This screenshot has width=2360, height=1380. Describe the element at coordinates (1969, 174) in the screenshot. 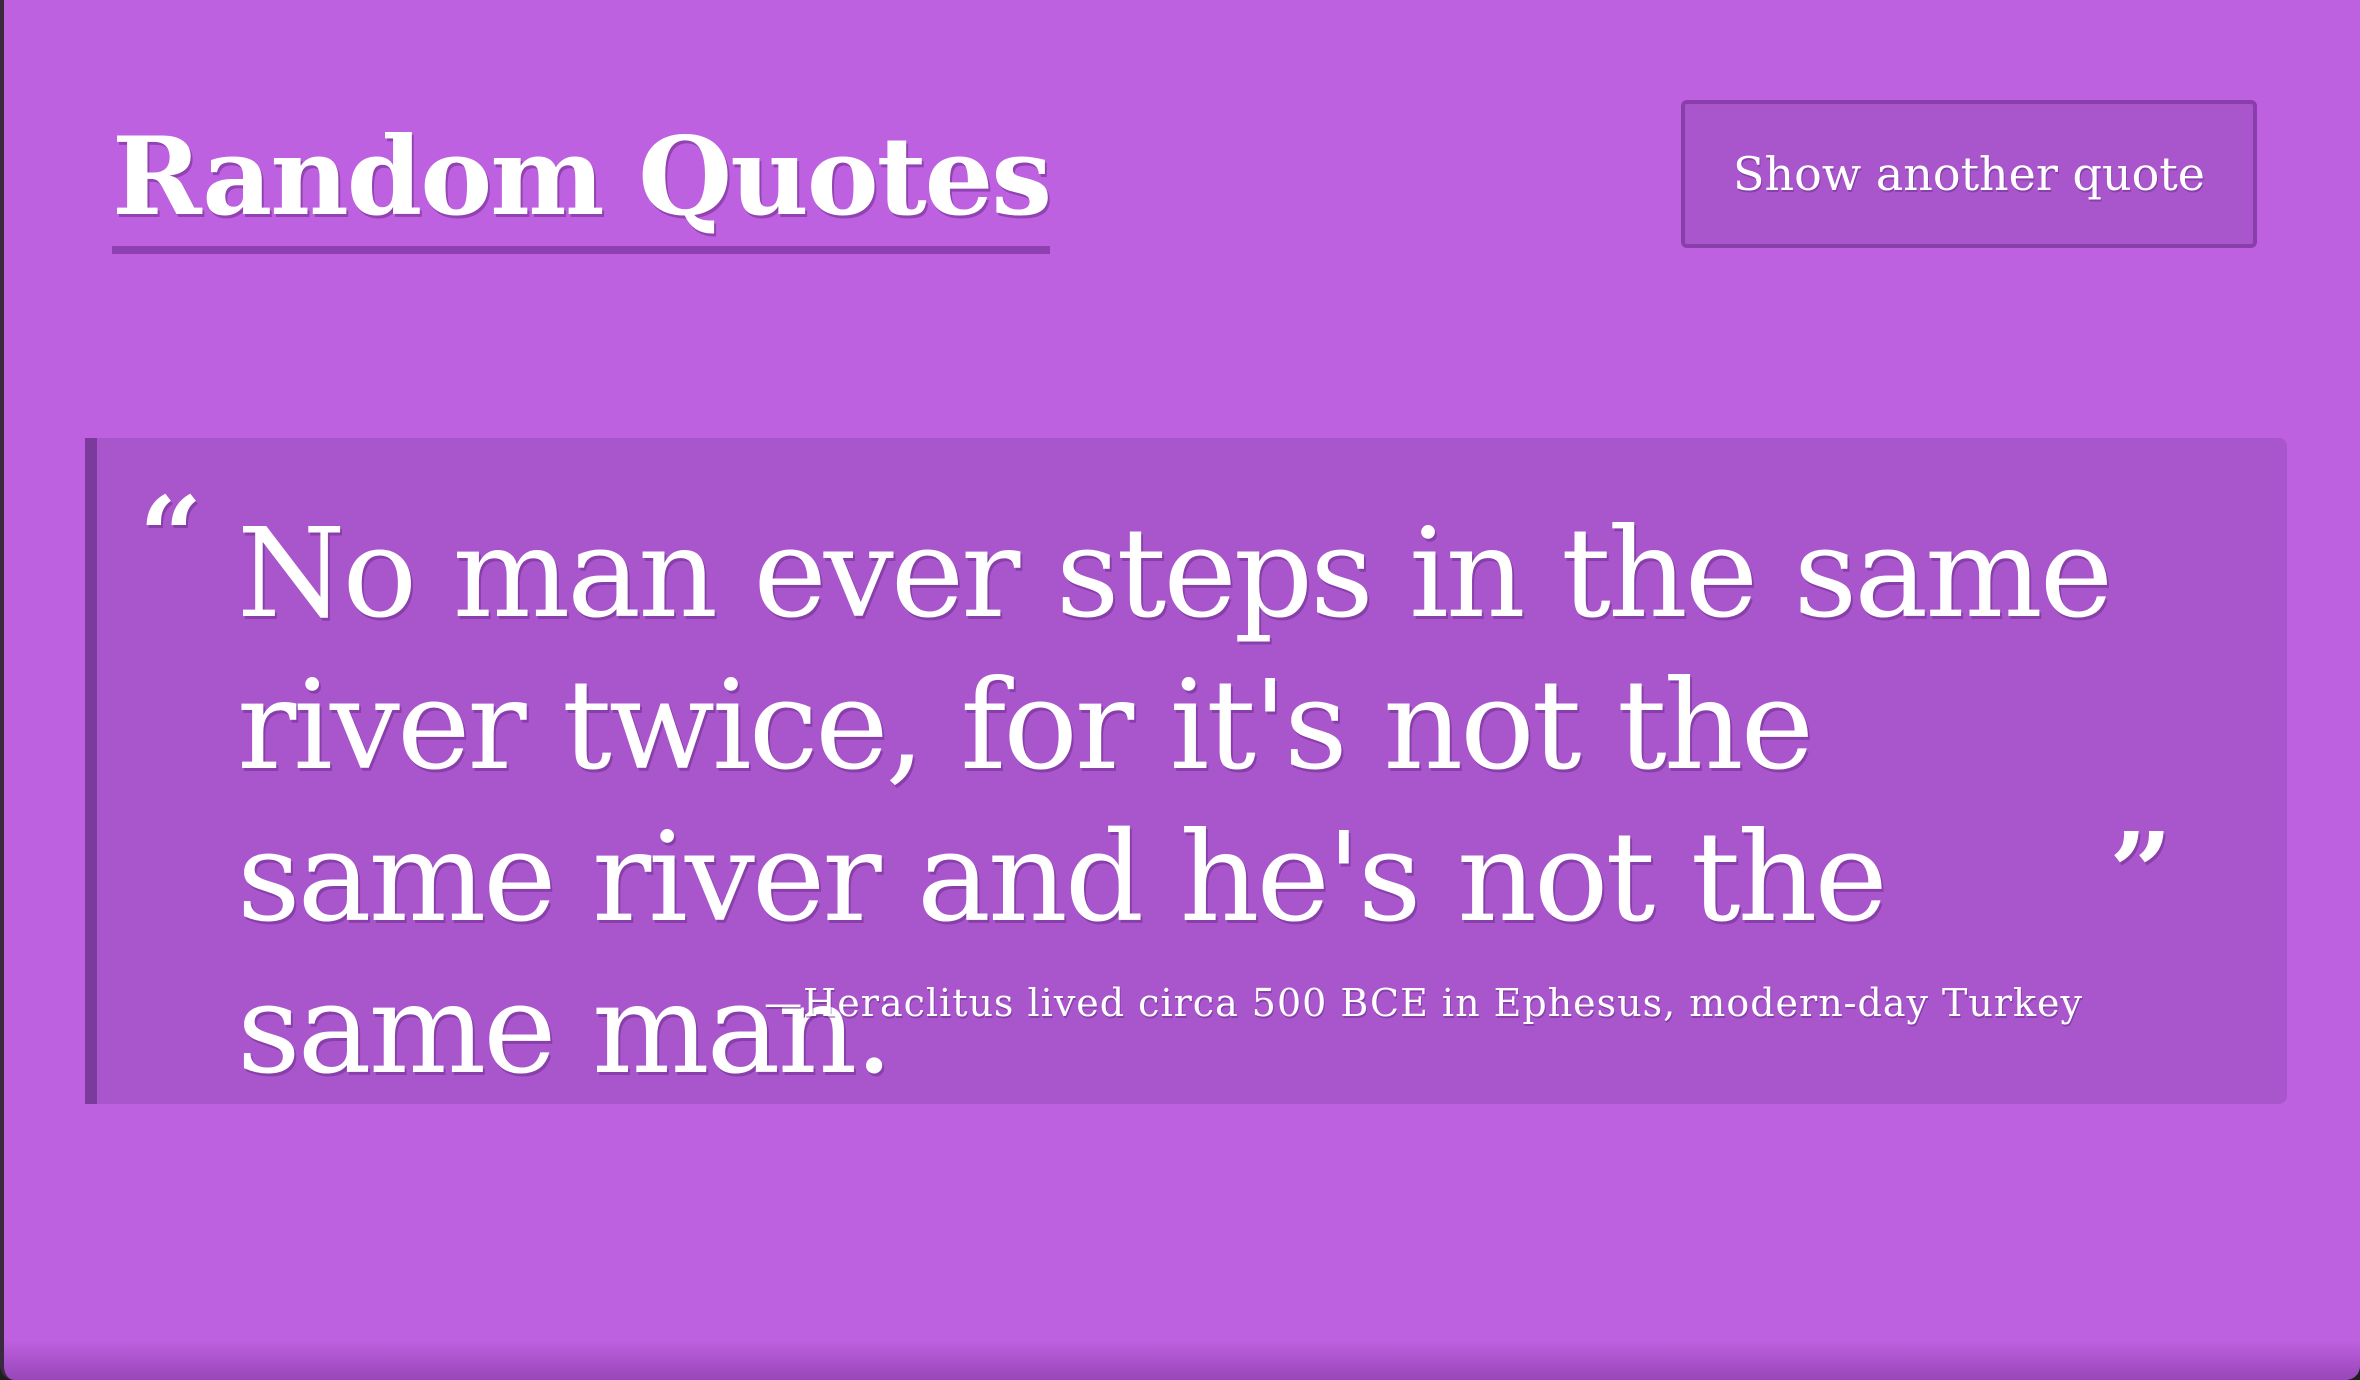

I see `show-another-quote-button: Show another quote` at that location.